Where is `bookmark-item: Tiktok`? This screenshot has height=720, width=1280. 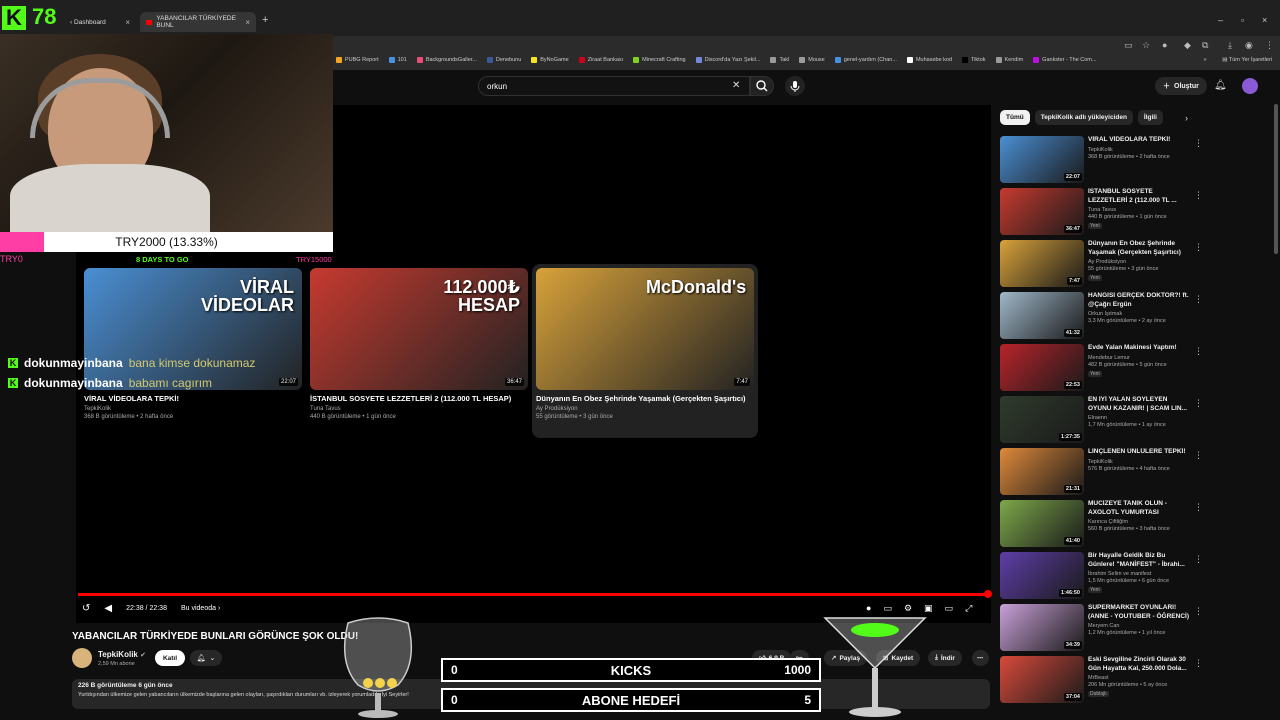 bookmark-item: Tiktok is located at coordinates (974, 60).